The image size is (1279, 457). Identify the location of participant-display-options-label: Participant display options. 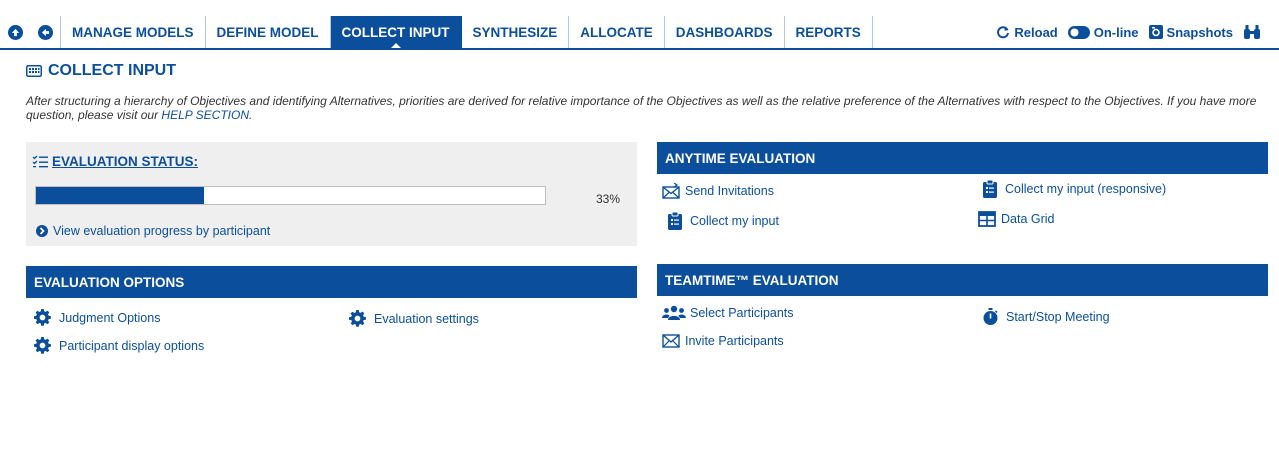
(132, 345).